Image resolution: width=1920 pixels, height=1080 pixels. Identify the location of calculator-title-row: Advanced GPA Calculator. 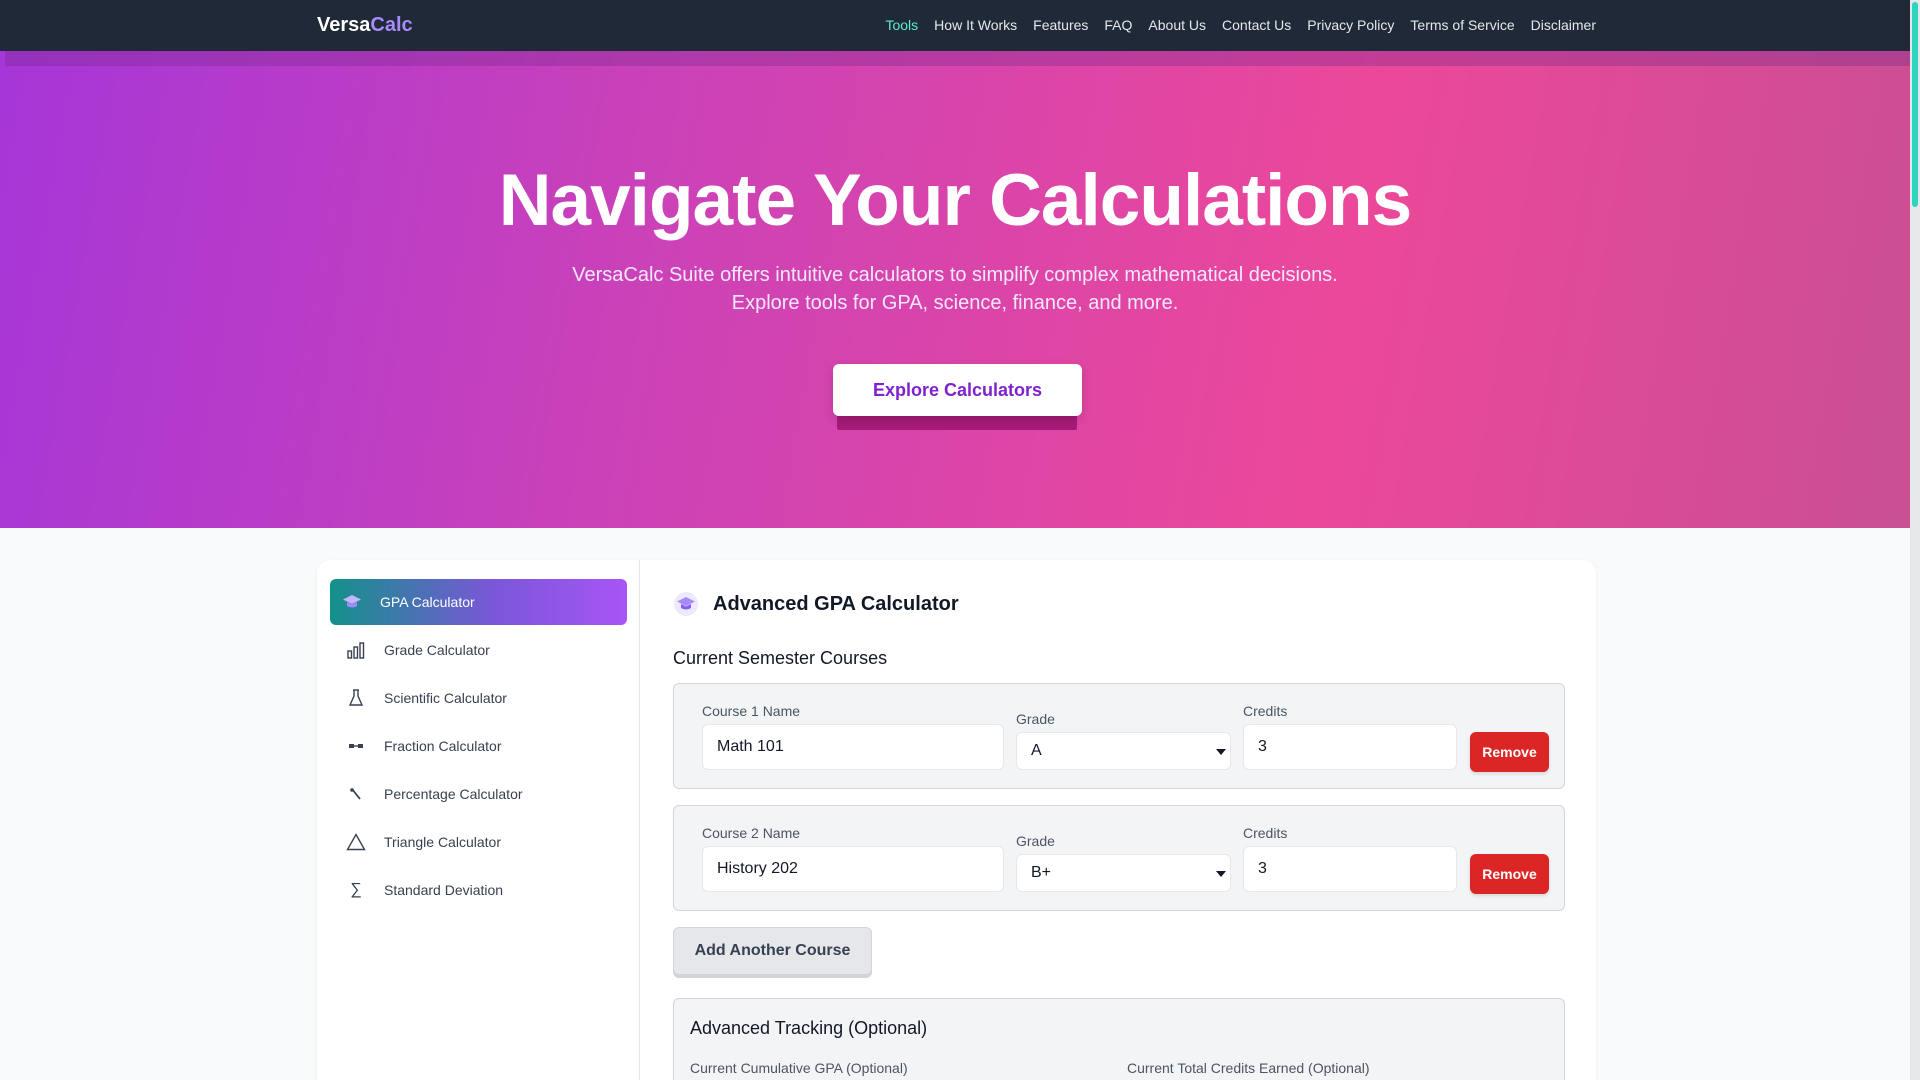
(816, 604).